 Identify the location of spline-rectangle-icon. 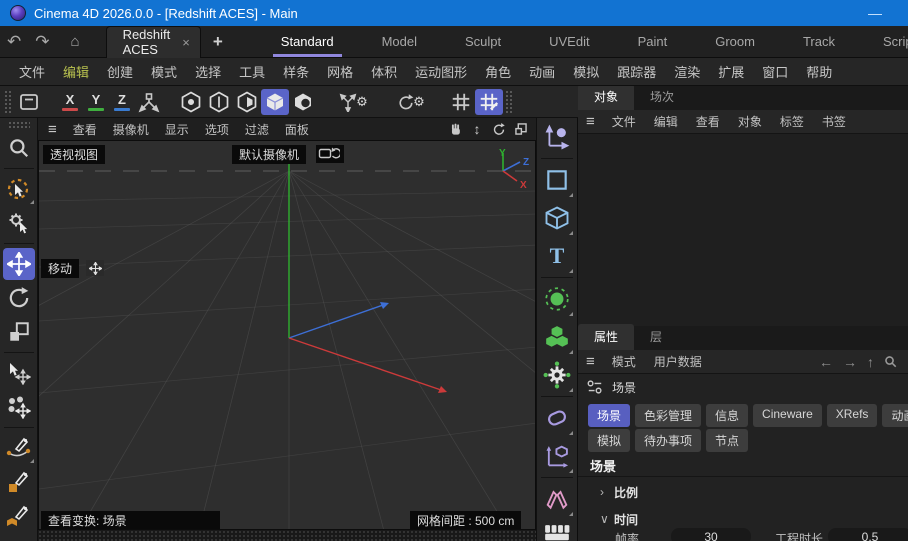
(557, 180).